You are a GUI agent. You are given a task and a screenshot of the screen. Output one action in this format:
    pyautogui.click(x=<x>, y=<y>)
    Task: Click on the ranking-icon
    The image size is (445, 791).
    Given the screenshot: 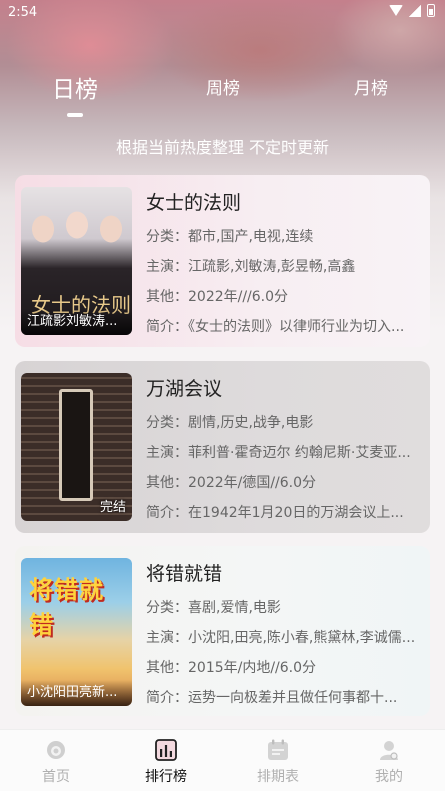 What is the action you would take?
    pyautogui.click(x=166, y=750)
    